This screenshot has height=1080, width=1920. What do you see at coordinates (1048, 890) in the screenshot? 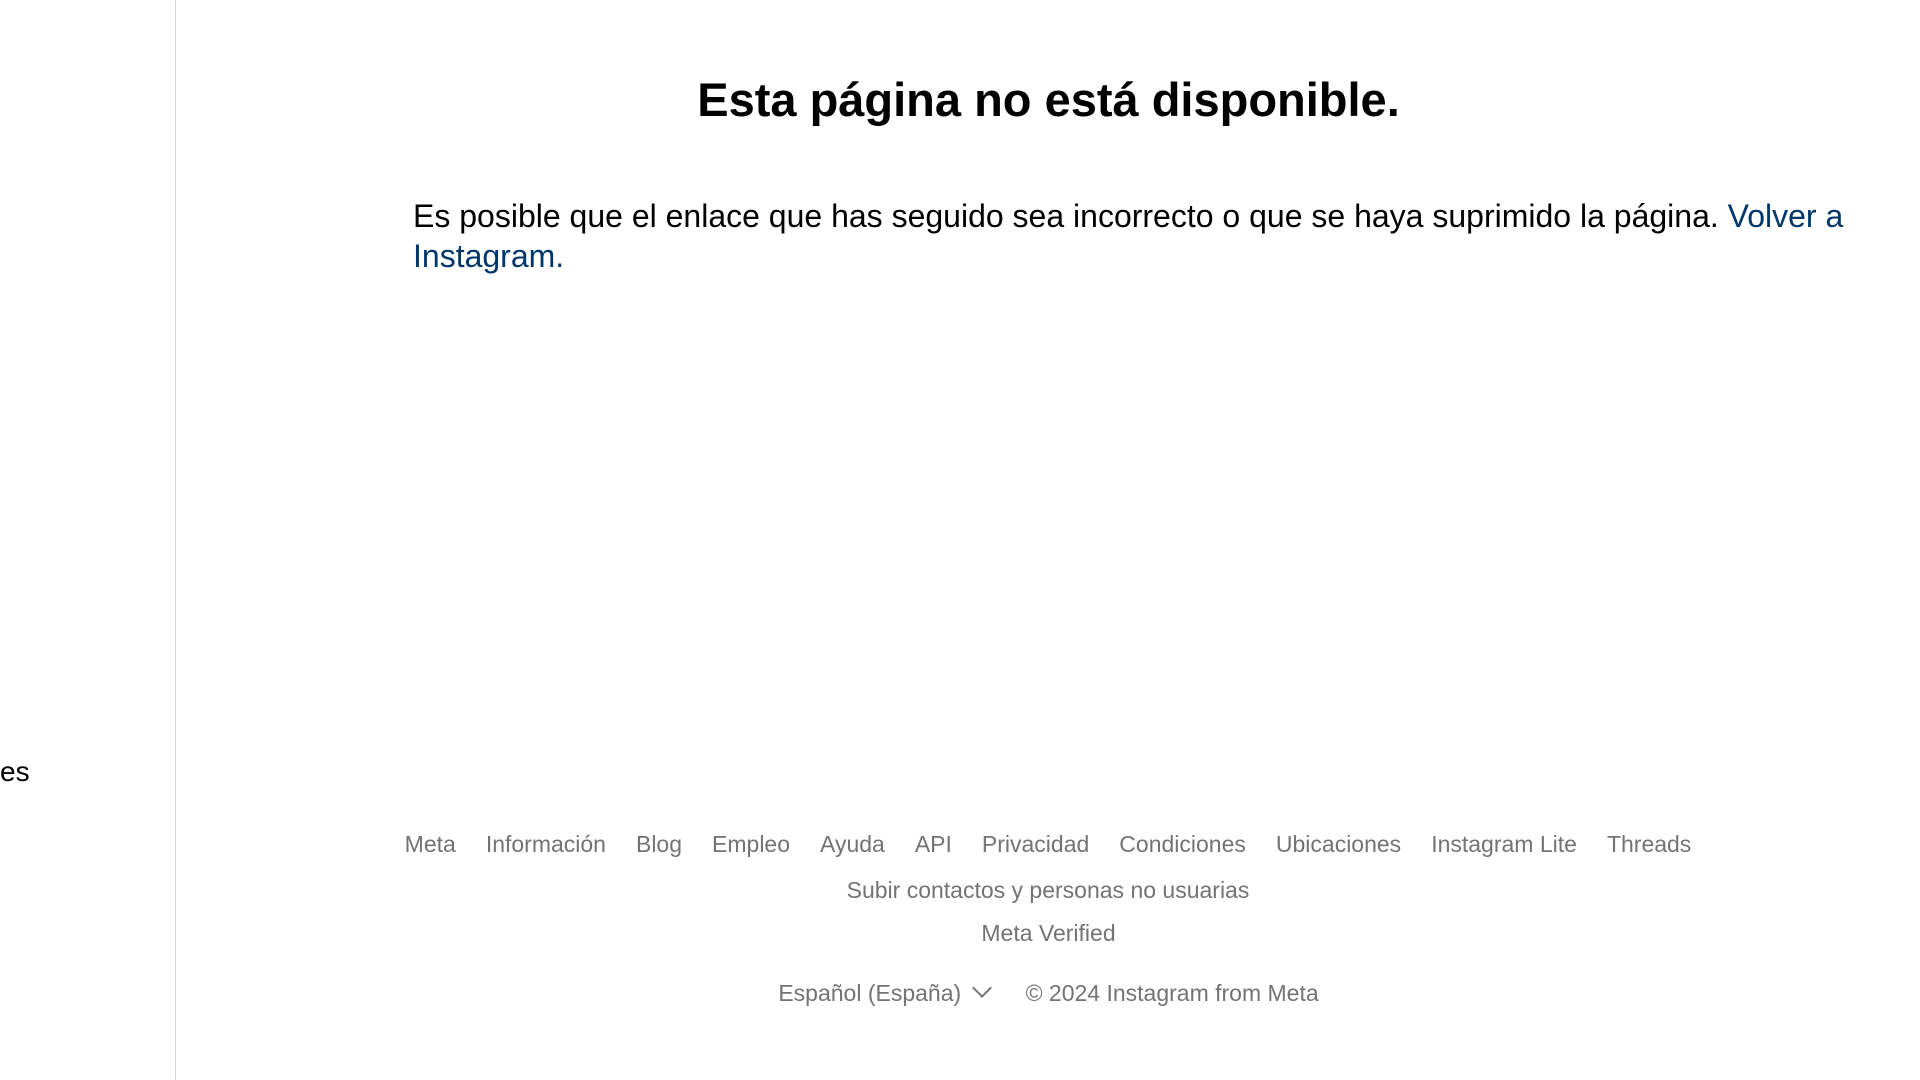
I see `footer-link-contacts: Subir contactos y personas no usuarias` at bounding box center [1048, 890].